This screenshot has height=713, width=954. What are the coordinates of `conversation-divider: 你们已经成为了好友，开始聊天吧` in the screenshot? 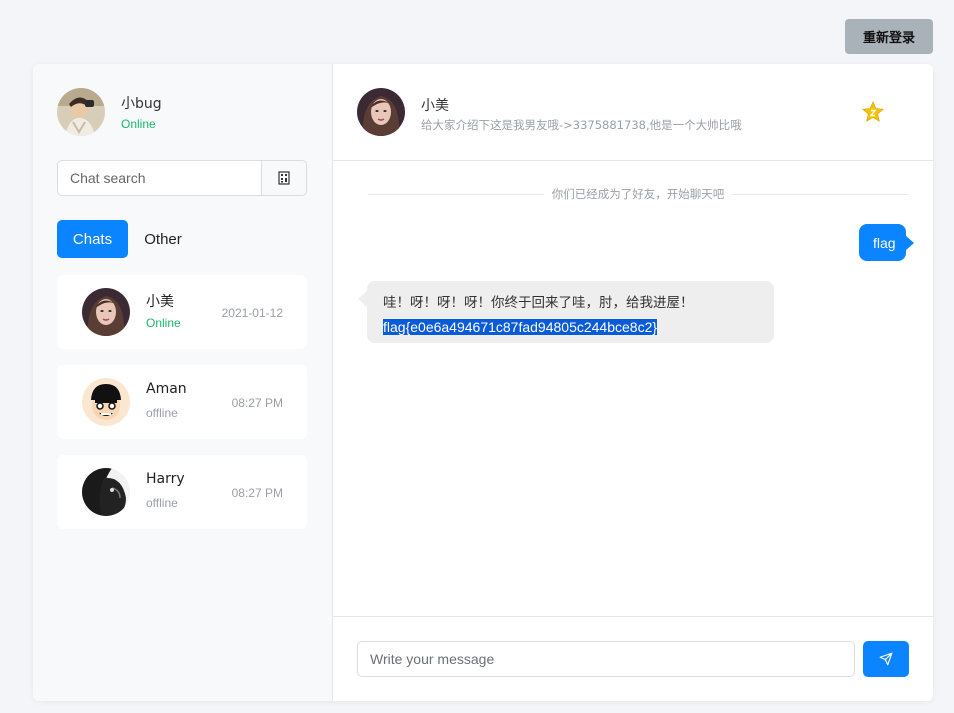 It's located at (638, 194).